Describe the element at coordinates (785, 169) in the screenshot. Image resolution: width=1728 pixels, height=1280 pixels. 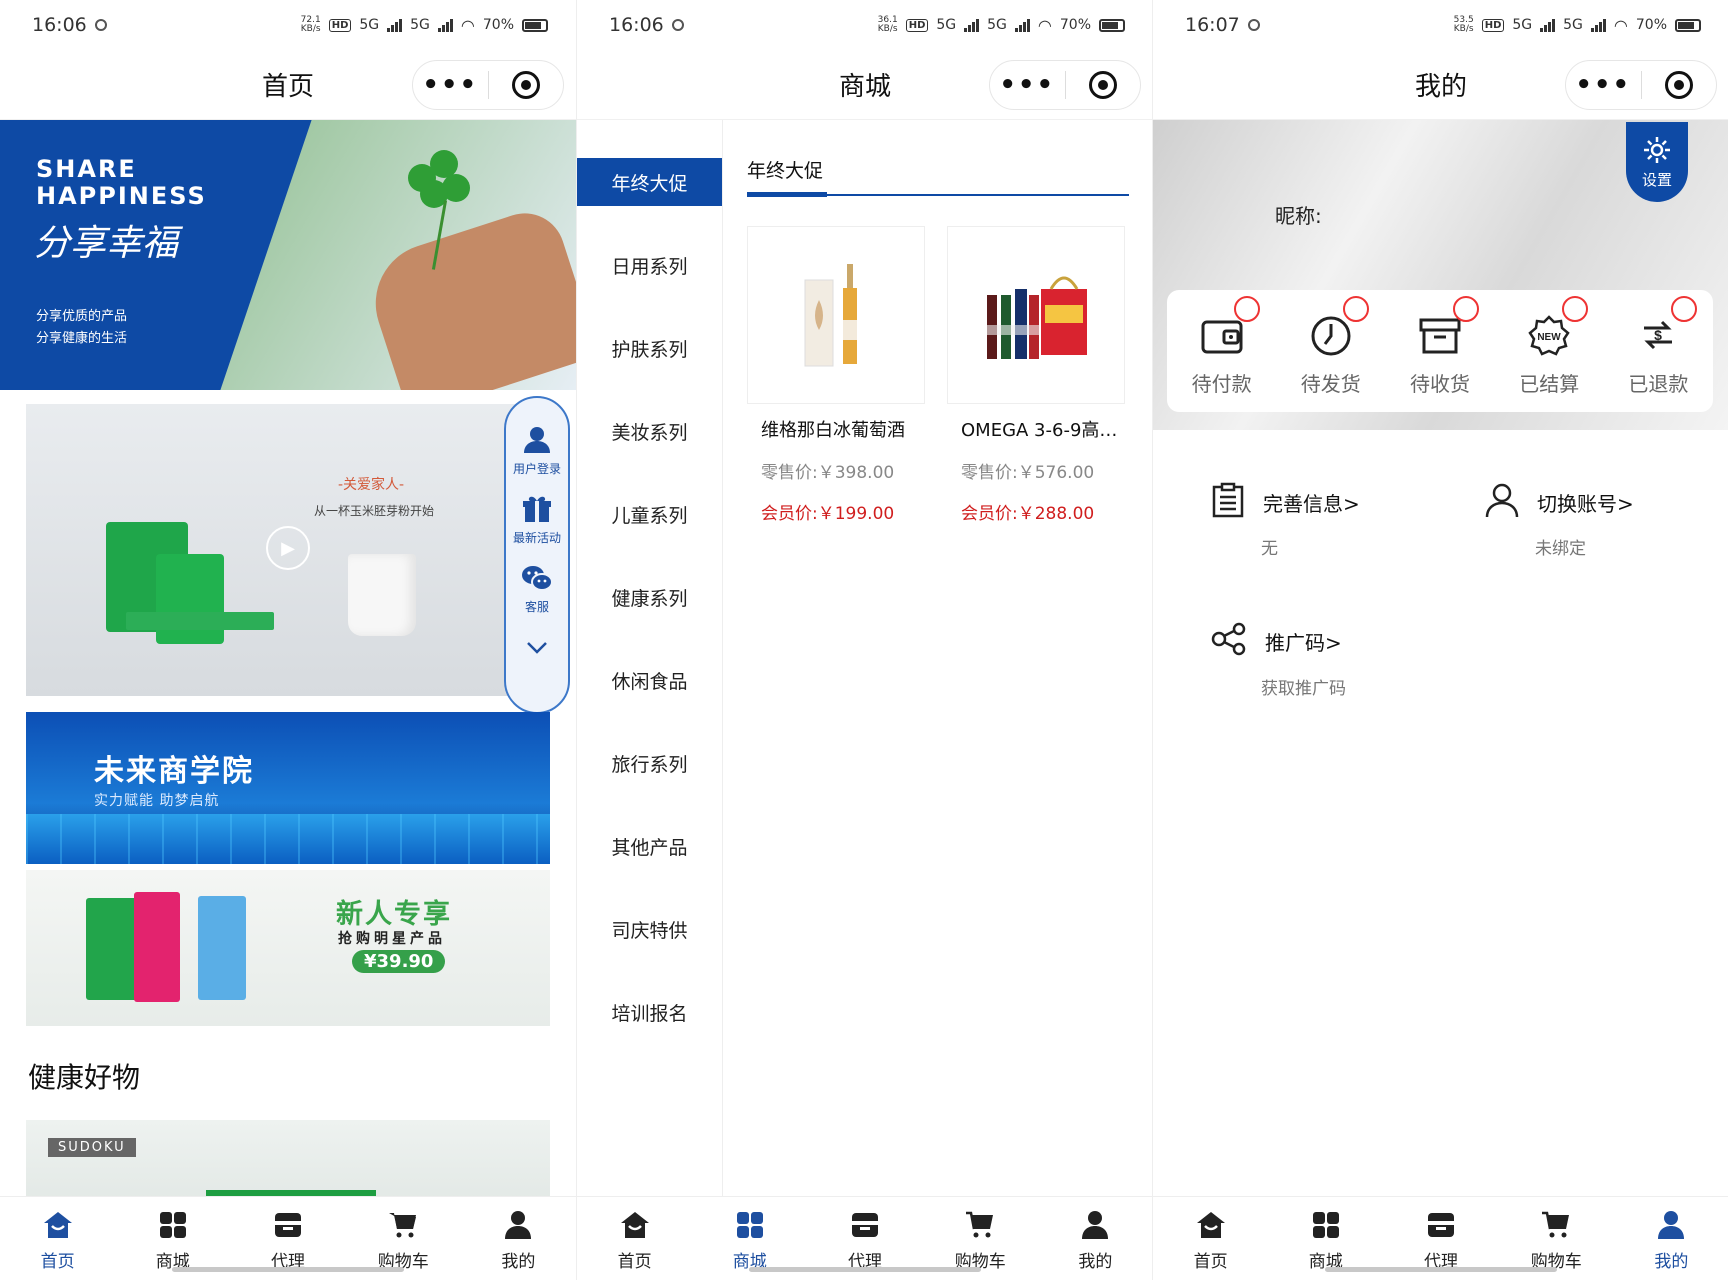
I see `subtab-active: 年终大促` at that location.